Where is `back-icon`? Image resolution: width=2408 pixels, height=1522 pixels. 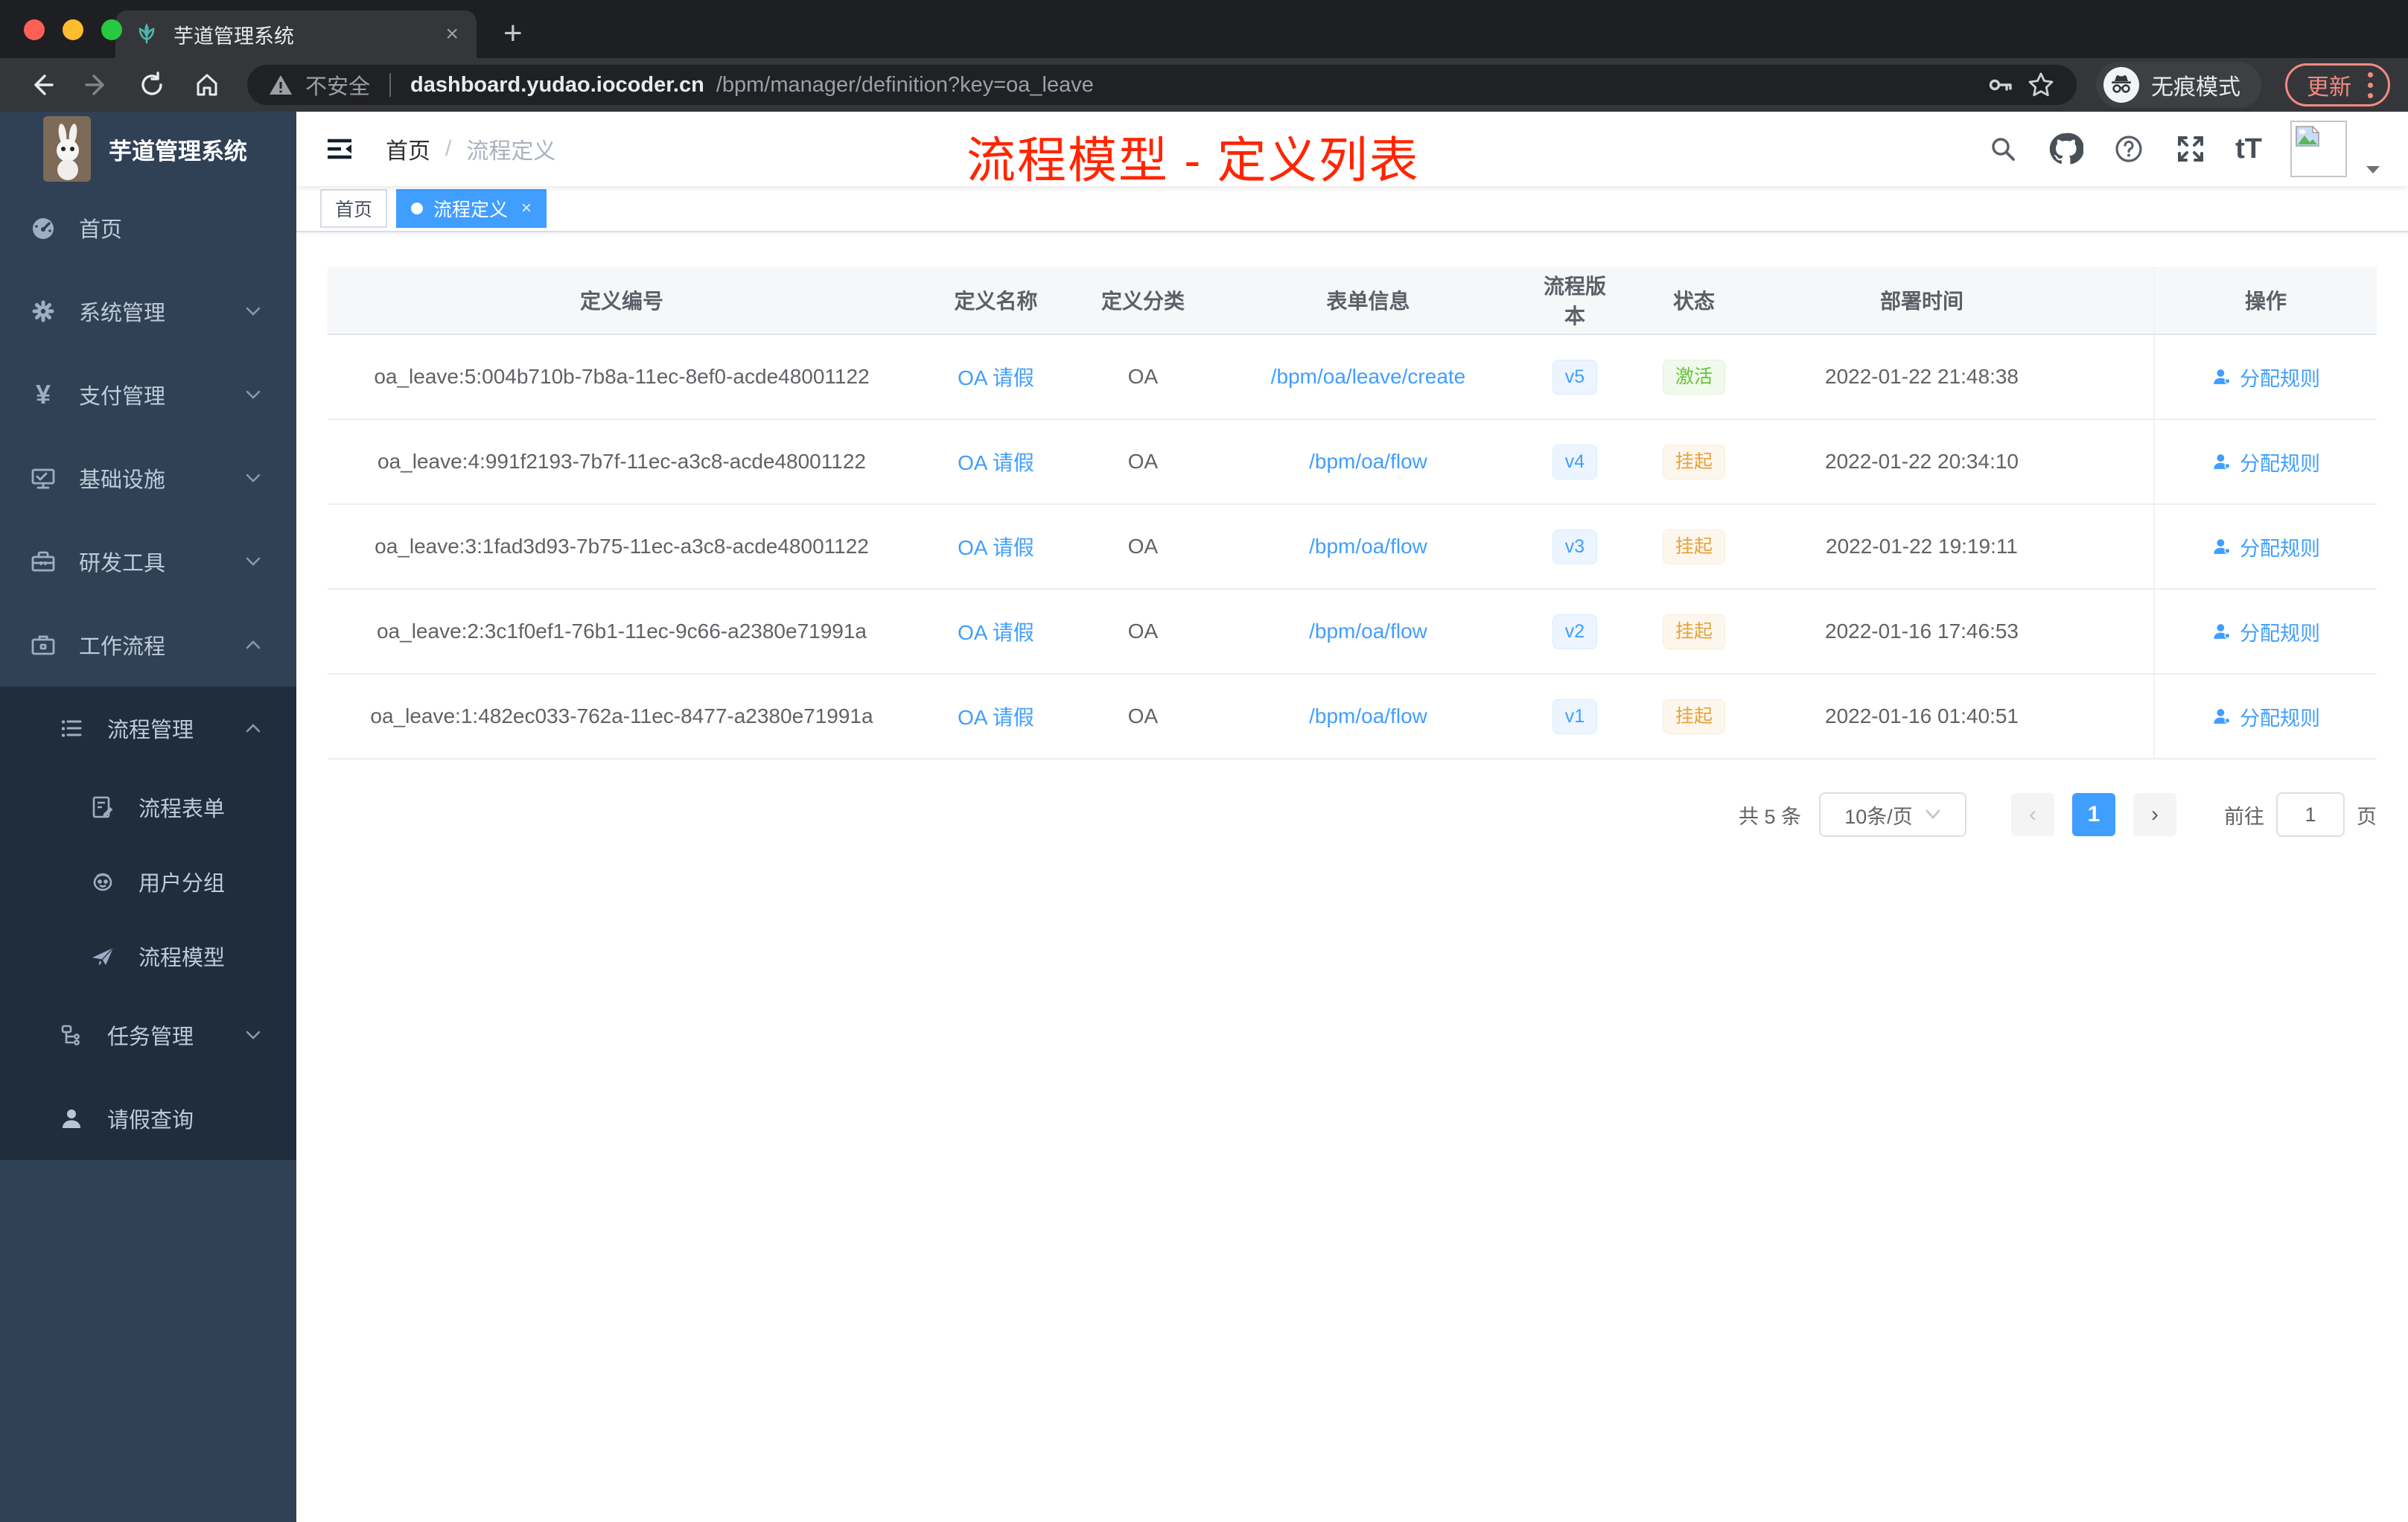 back-icon is located at coordinates (42, 85).